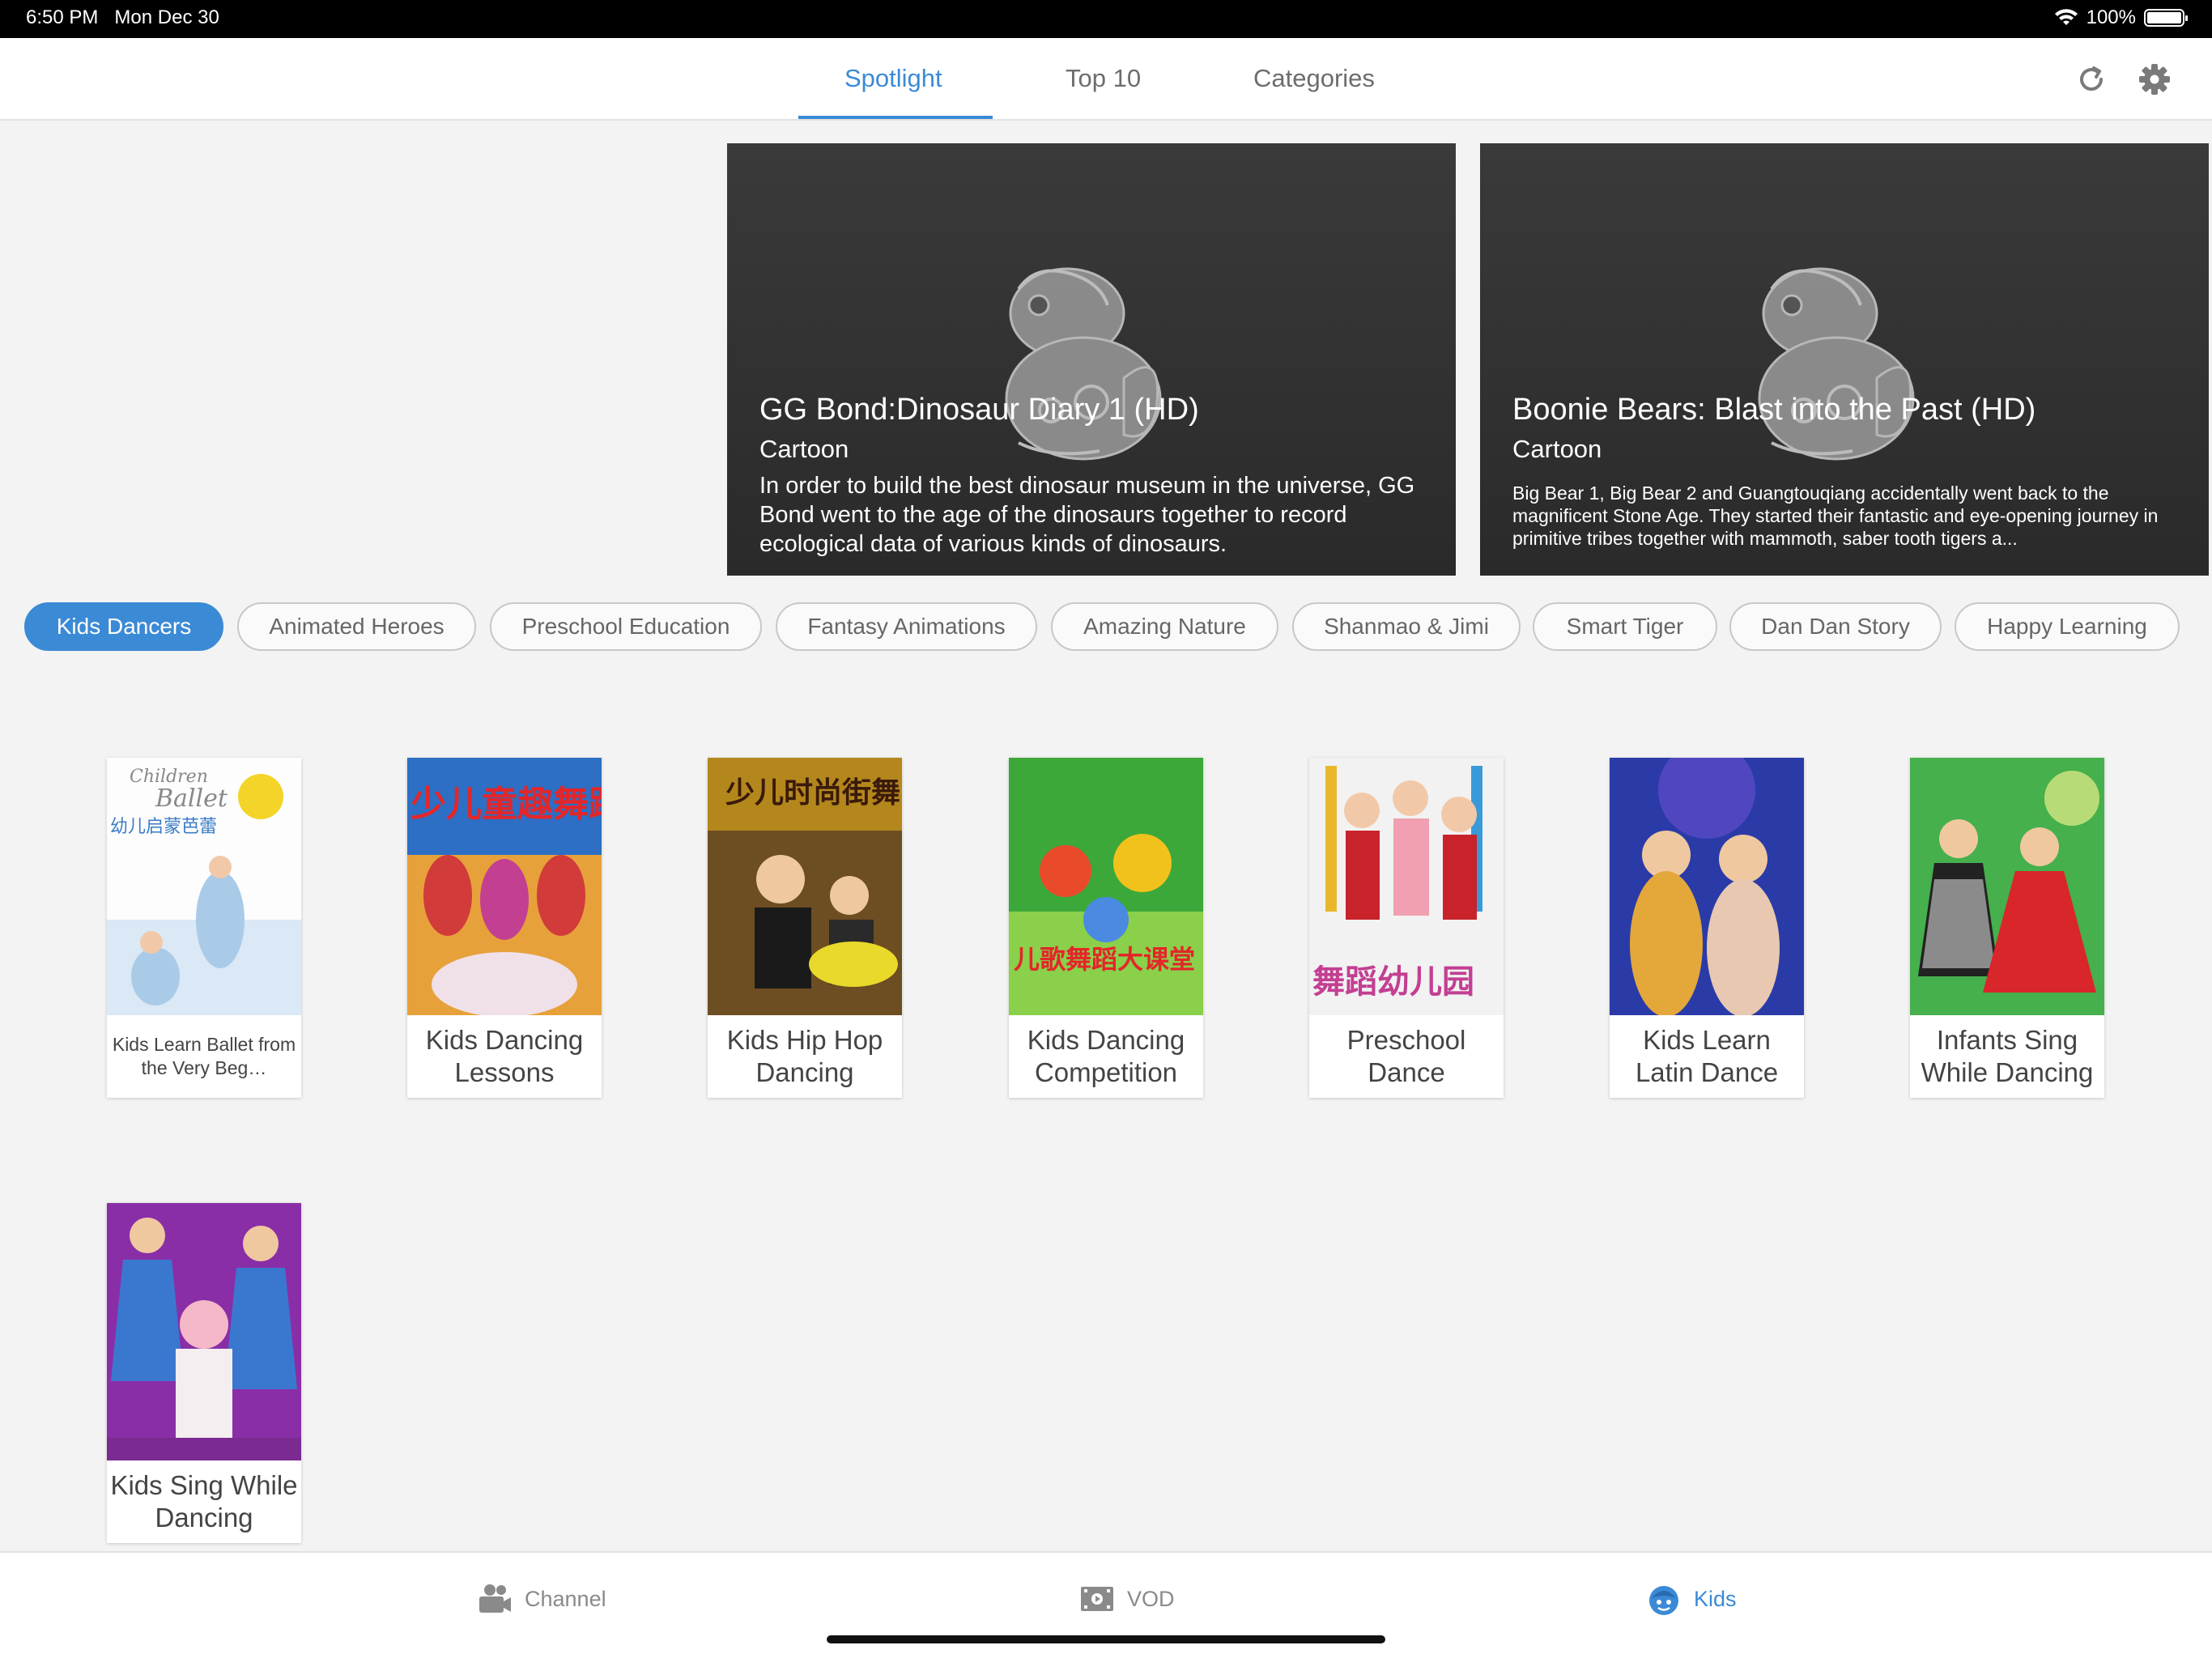 Image resolution: width=2212 pixels, height=1658 pixels. I want to click on tab-label: Channel, so click(565, 1598).